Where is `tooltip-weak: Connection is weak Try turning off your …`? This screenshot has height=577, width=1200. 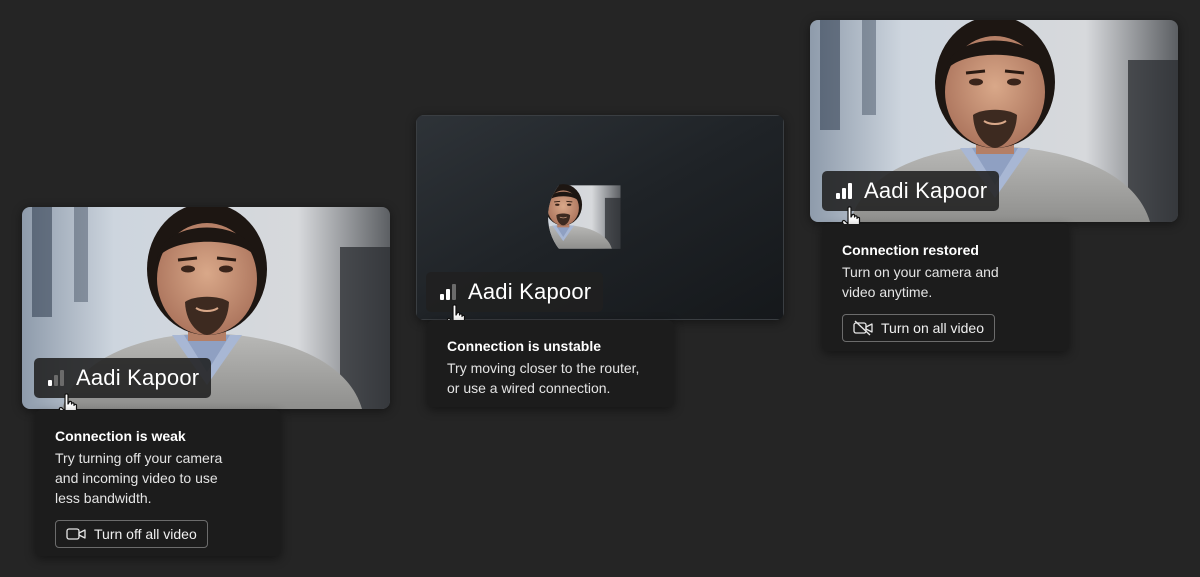 tooltip-weak: Connection is weak Try turning off your … is located at coordinates (158, 483).